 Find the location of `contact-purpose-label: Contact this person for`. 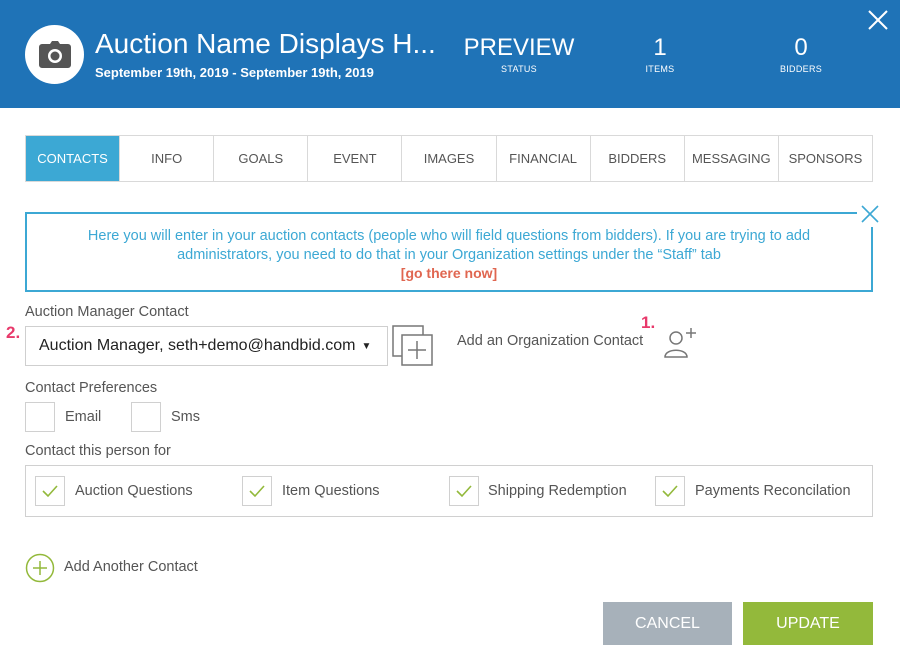

contact-purpose-label: Contact this person for is located at coordinates (98, 451).